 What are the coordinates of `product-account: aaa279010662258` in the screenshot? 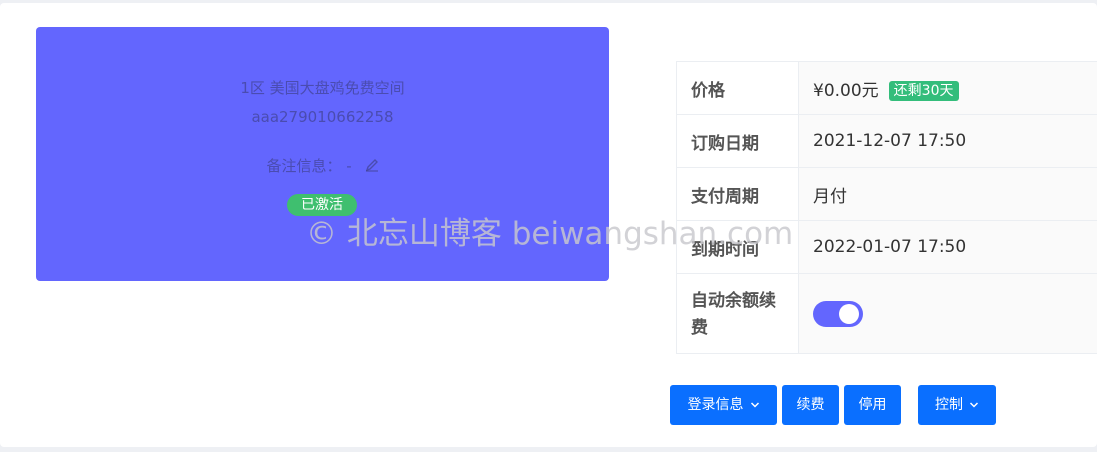 It's located at (322, 117).